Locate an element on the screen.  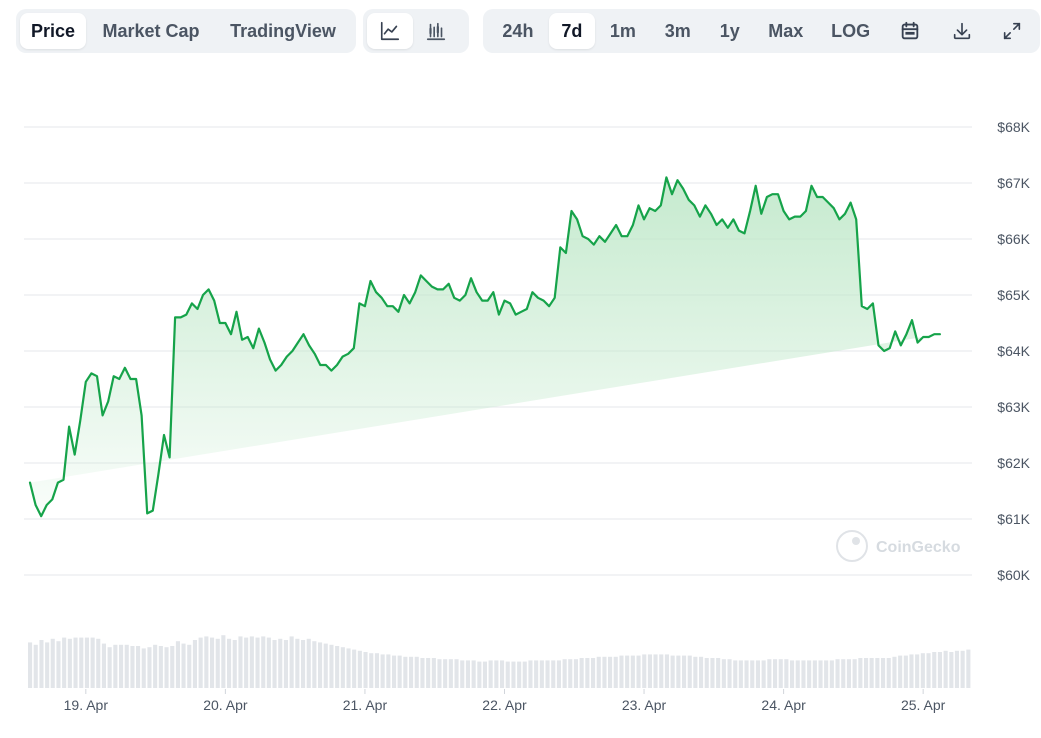
x-tick-label: 21. Apr is located at coordinates (365, 705).